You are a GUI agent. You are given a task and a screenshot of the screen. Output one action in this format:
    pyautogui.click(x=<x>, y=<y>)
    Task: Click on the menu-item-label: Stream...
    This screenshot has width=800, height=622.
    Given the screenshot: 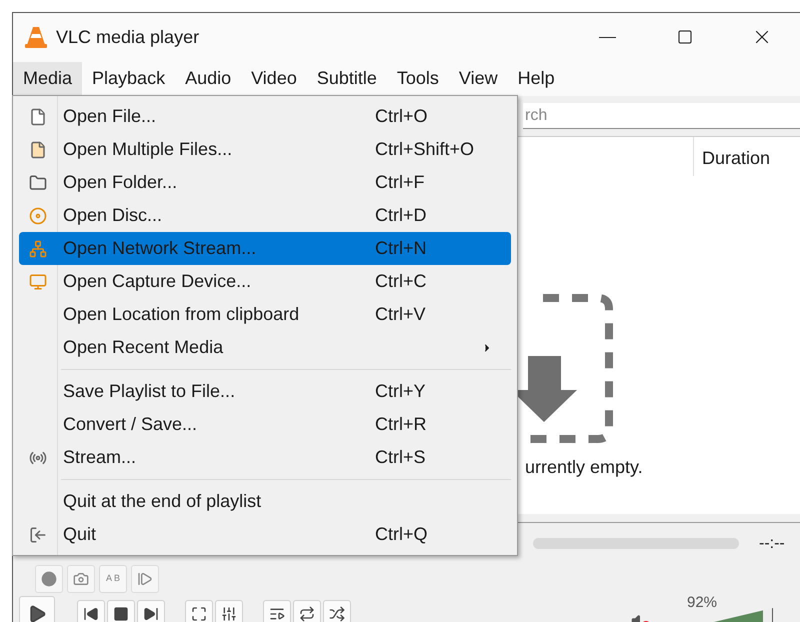 What is the action you would take?
    pyautogui.click(x=100, y=457)
    